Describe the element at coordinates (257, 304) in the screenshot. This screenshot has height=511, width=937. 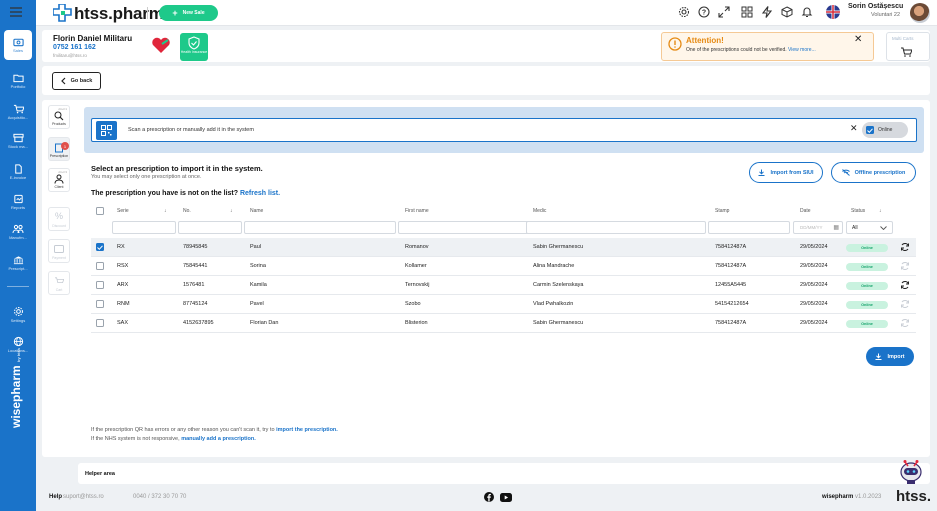
I see `cell-name: Pavel` at that location.